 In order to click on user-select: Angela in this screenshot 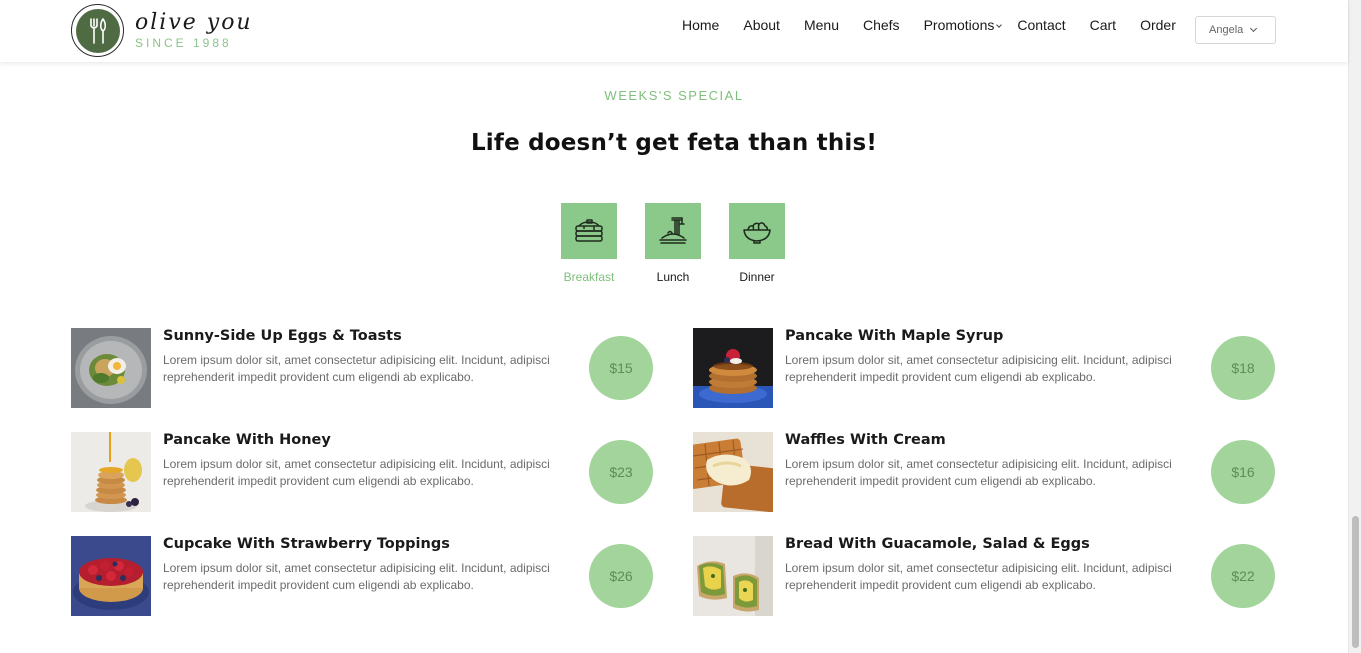, I will do `click(1235, 30)`.